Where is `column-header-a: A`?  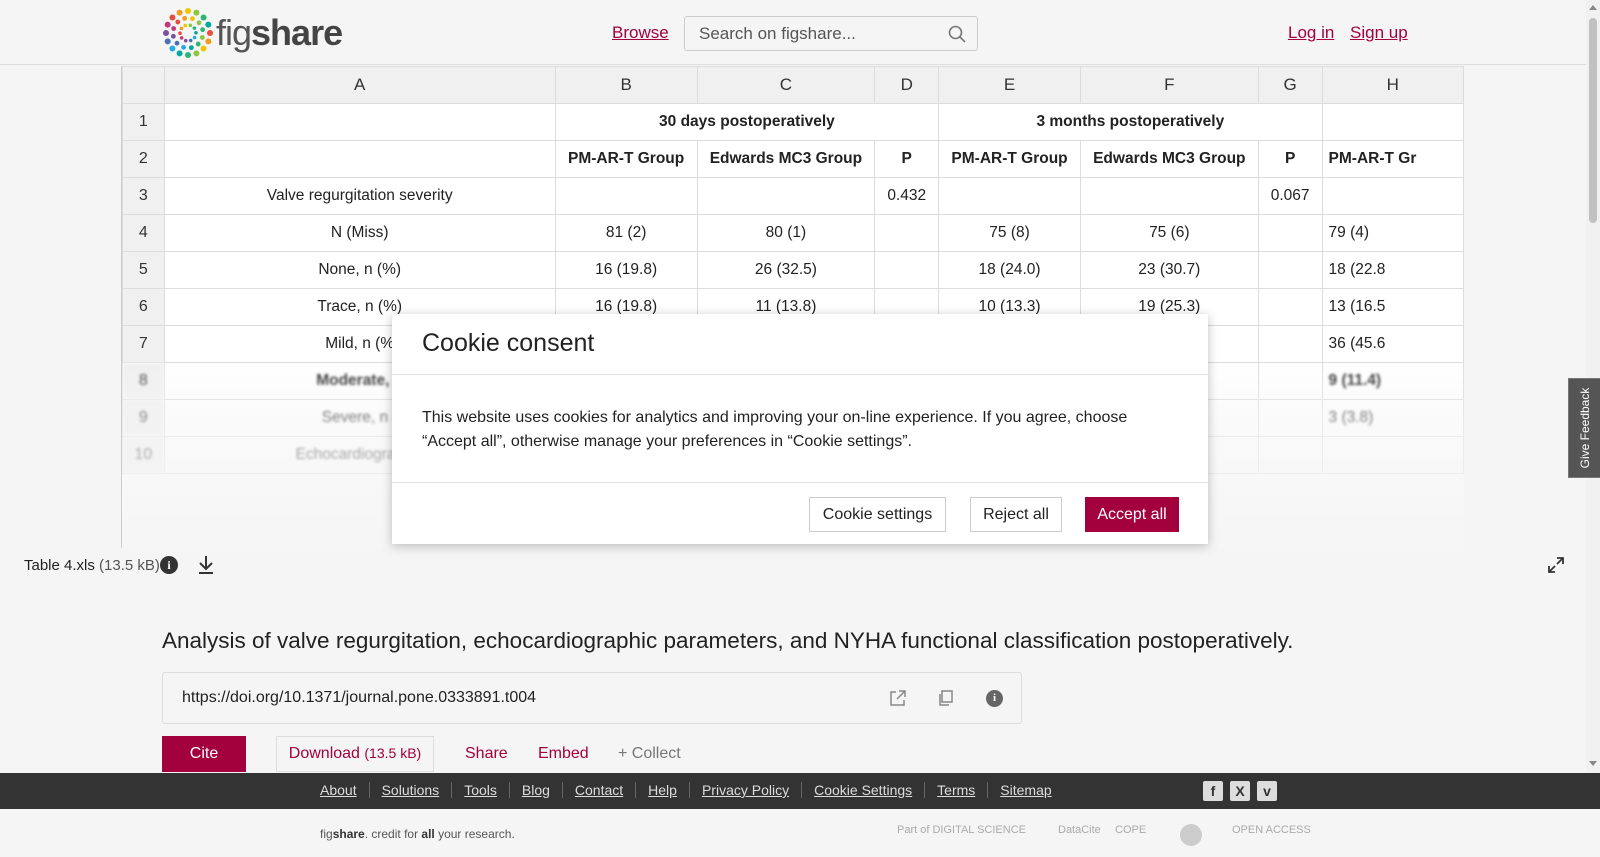
column-header-a: A is located at coordinates (359, 85).